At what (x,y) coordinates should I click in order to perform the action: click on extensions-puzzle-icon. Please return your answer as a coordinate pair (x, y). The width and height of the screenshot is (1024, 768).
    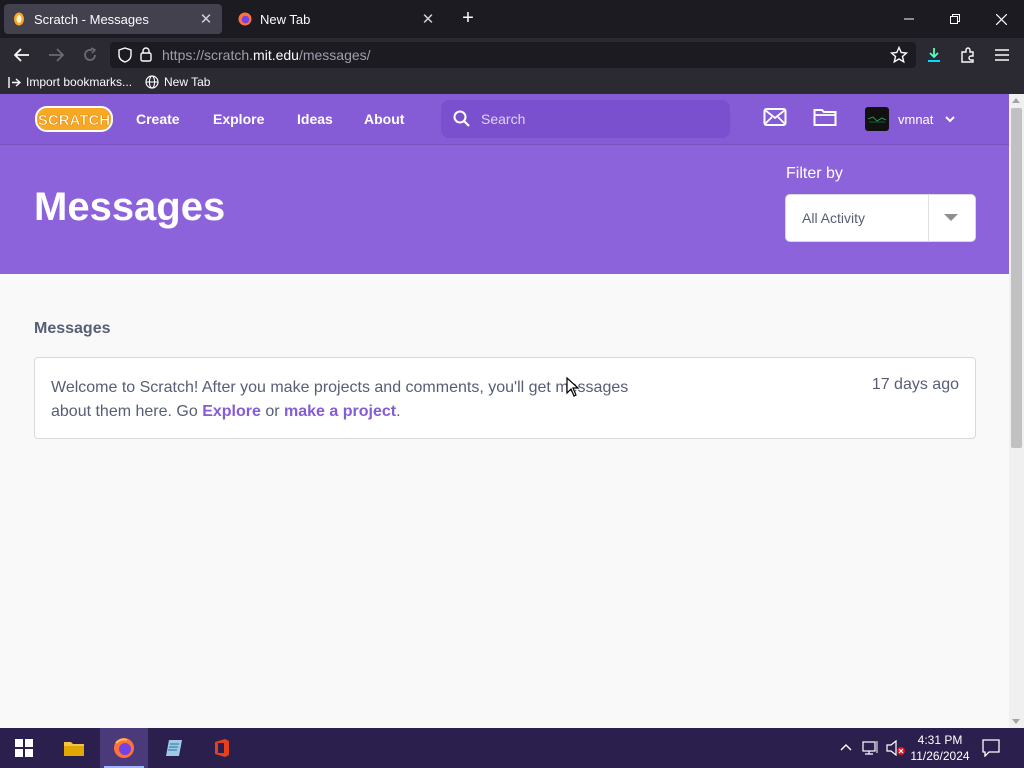
    Looking at the image, I should click on (968, 55).